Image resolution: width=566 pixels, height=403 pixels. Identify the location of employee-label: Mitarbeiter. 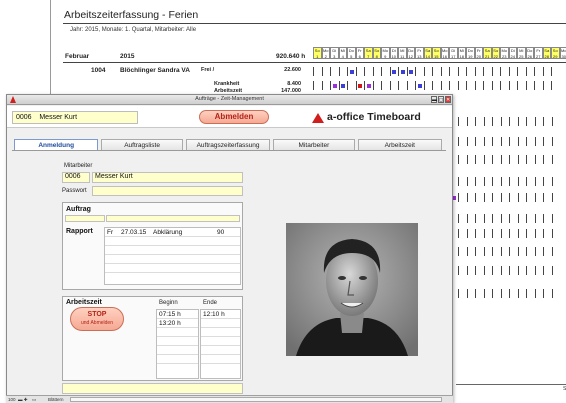
(78, 166).